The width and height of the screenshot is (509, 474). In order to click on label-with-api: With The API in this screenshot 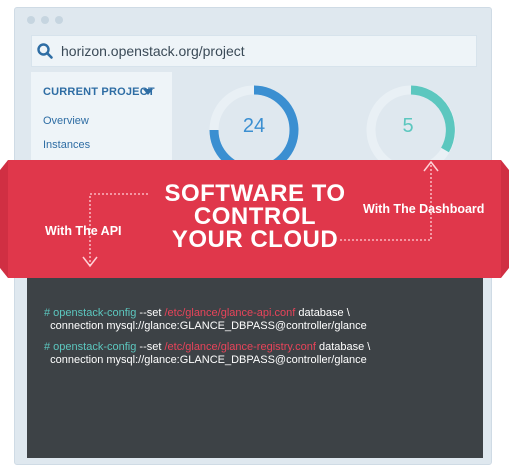, I will do `click(83, 231)`.